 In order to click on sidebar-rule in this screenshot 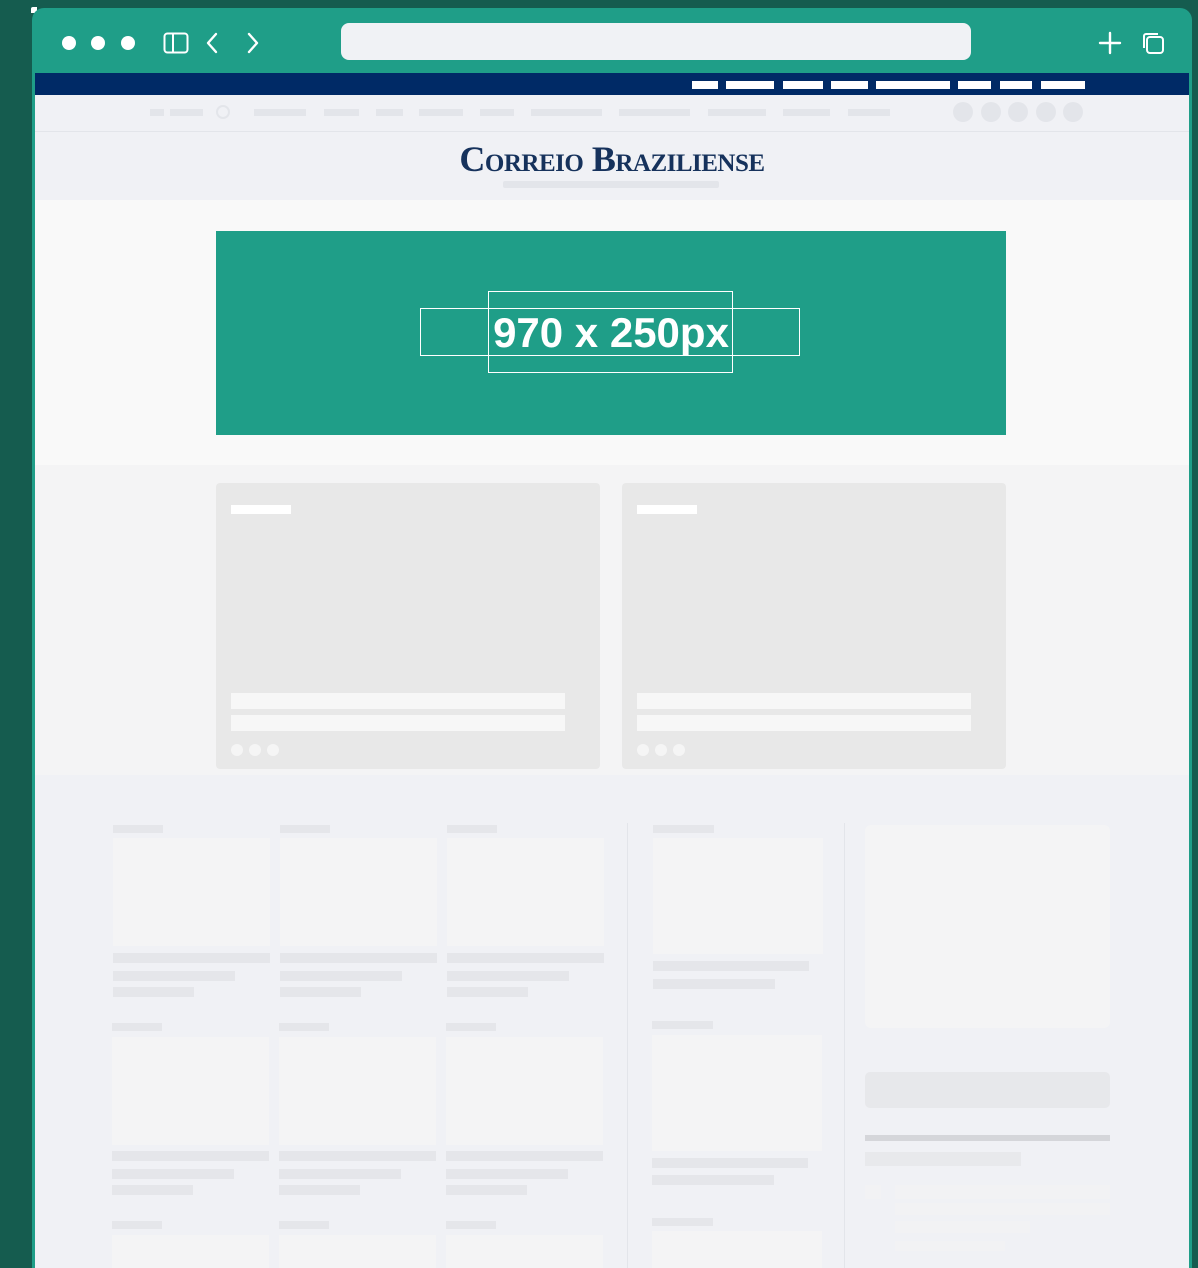, I will do `click(987, 1138)`.